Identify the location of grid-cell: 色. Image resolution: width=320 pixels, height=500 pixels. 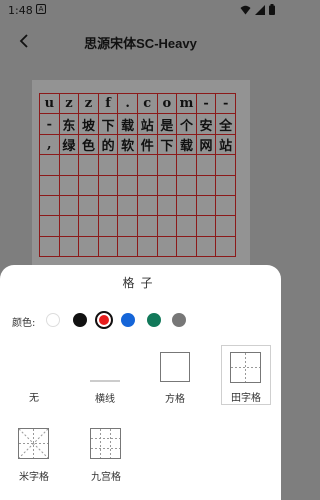
(89, 145).